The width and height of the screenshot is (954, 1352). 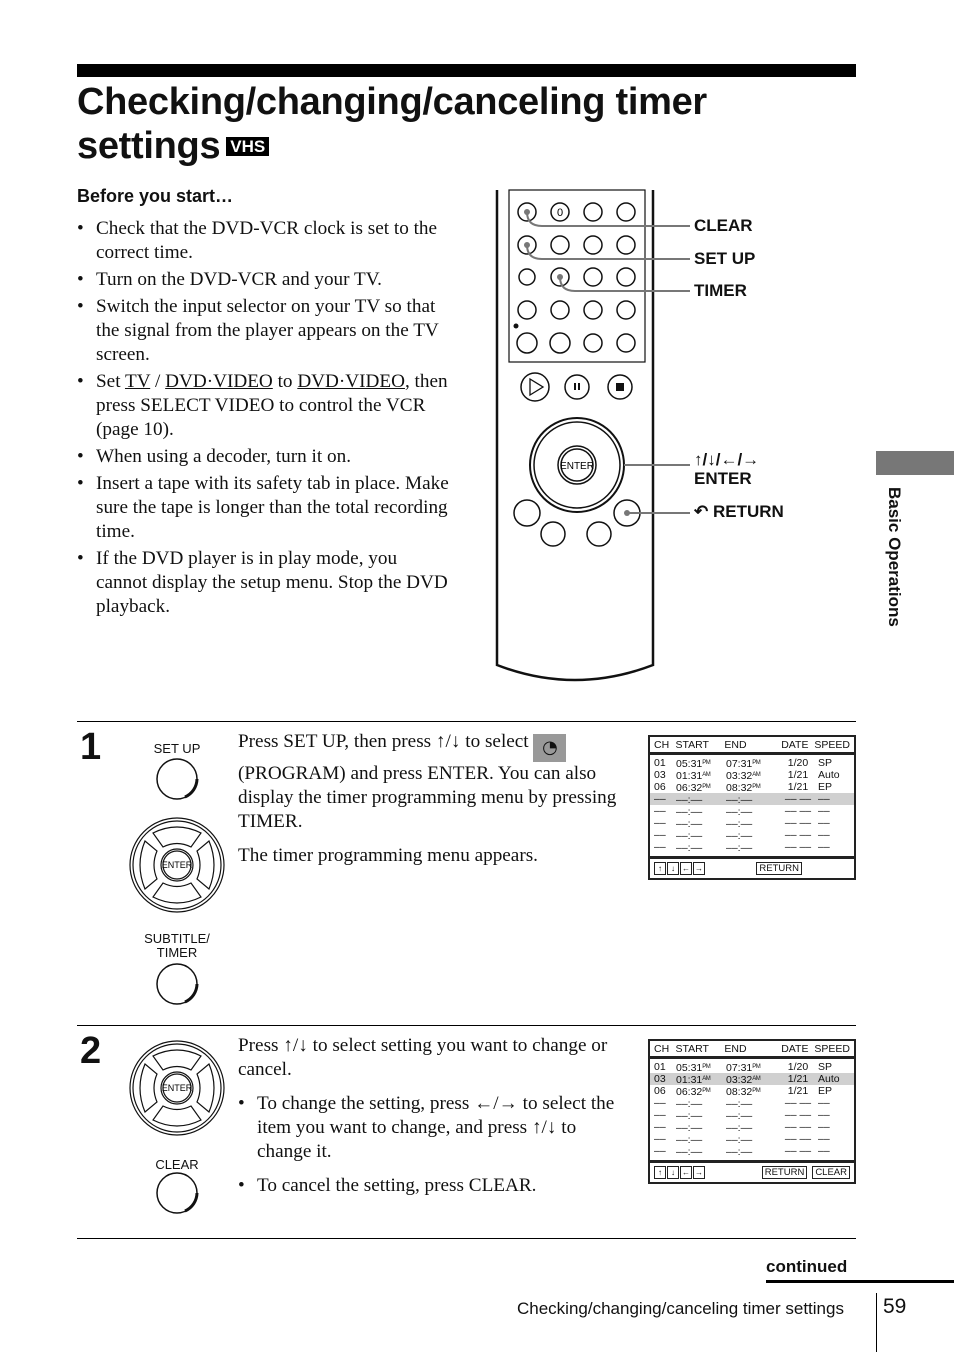 I want to click on enter-key-label: ENTER, so click(x=577, y=466).